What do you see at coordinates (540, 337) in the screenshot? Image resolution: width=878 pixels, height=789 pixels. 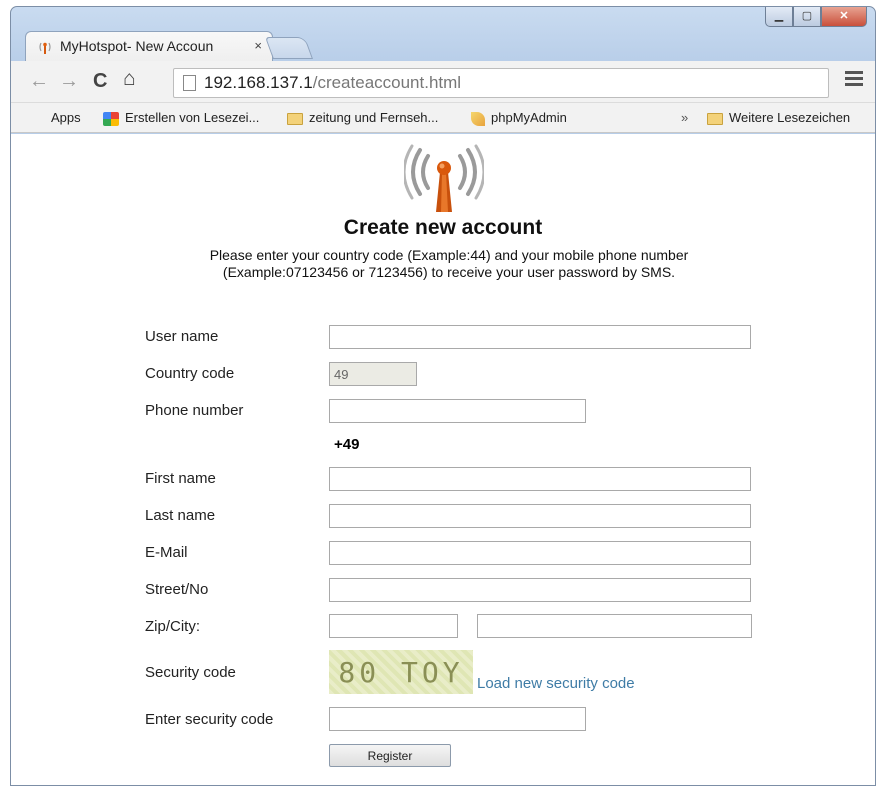 I see `username-input` at bounding box center [540, 337].